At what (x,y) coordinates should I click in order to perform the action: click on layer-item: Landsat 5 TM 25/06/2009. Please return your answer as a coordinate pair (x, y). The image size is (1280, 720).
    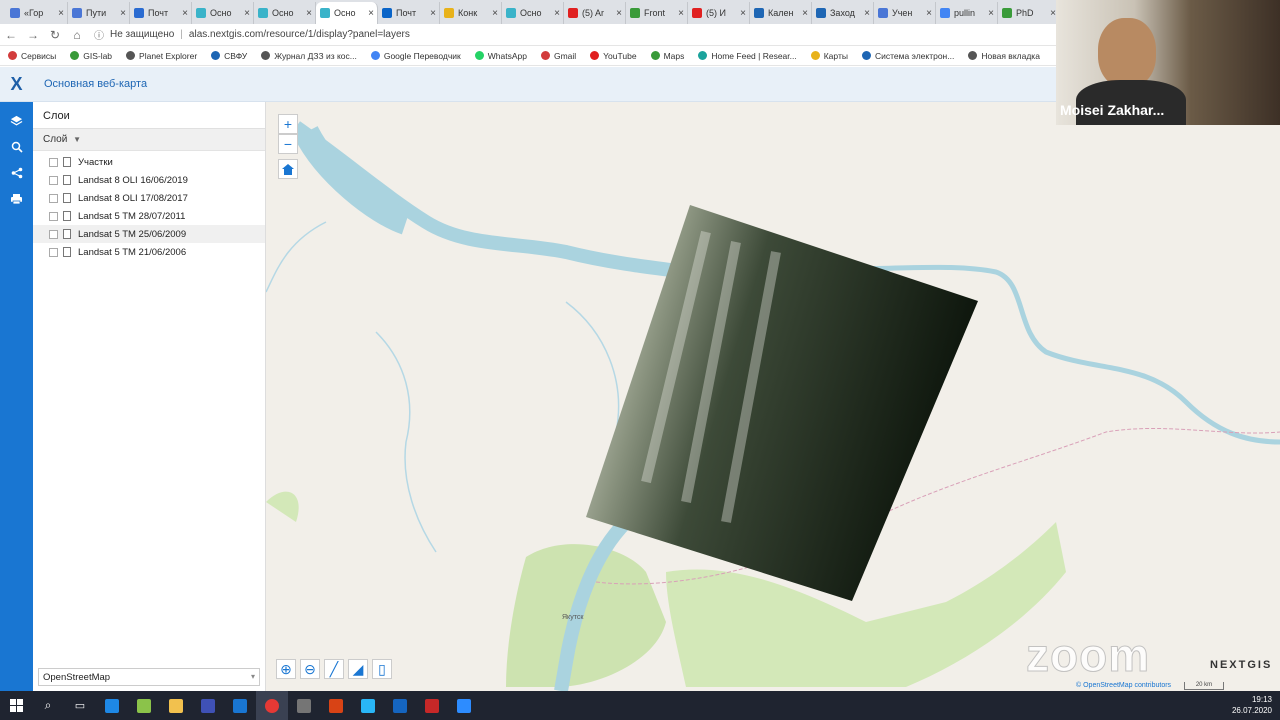
    Looking at the image, I should click on (149, 234).